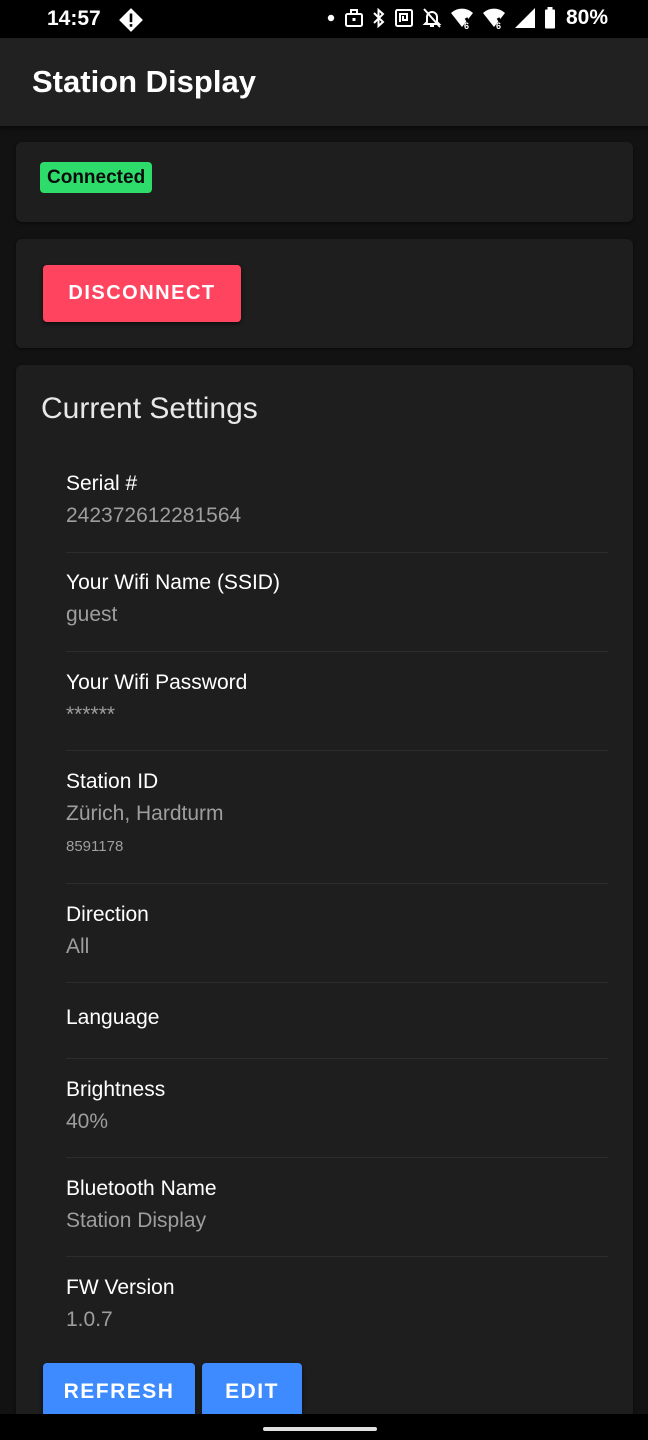 This screenshot has height=1440, width=648. Describe the element at coordinates (113, 1017) in the screenshot. I see `setting-label: Language` at that location.